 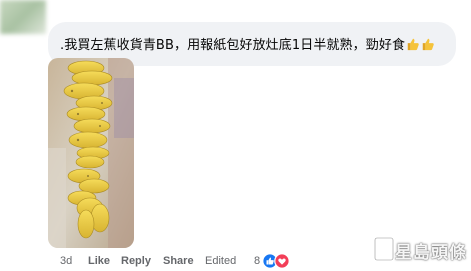 I want to click on like-button: Like, so click(x=99, y=261).